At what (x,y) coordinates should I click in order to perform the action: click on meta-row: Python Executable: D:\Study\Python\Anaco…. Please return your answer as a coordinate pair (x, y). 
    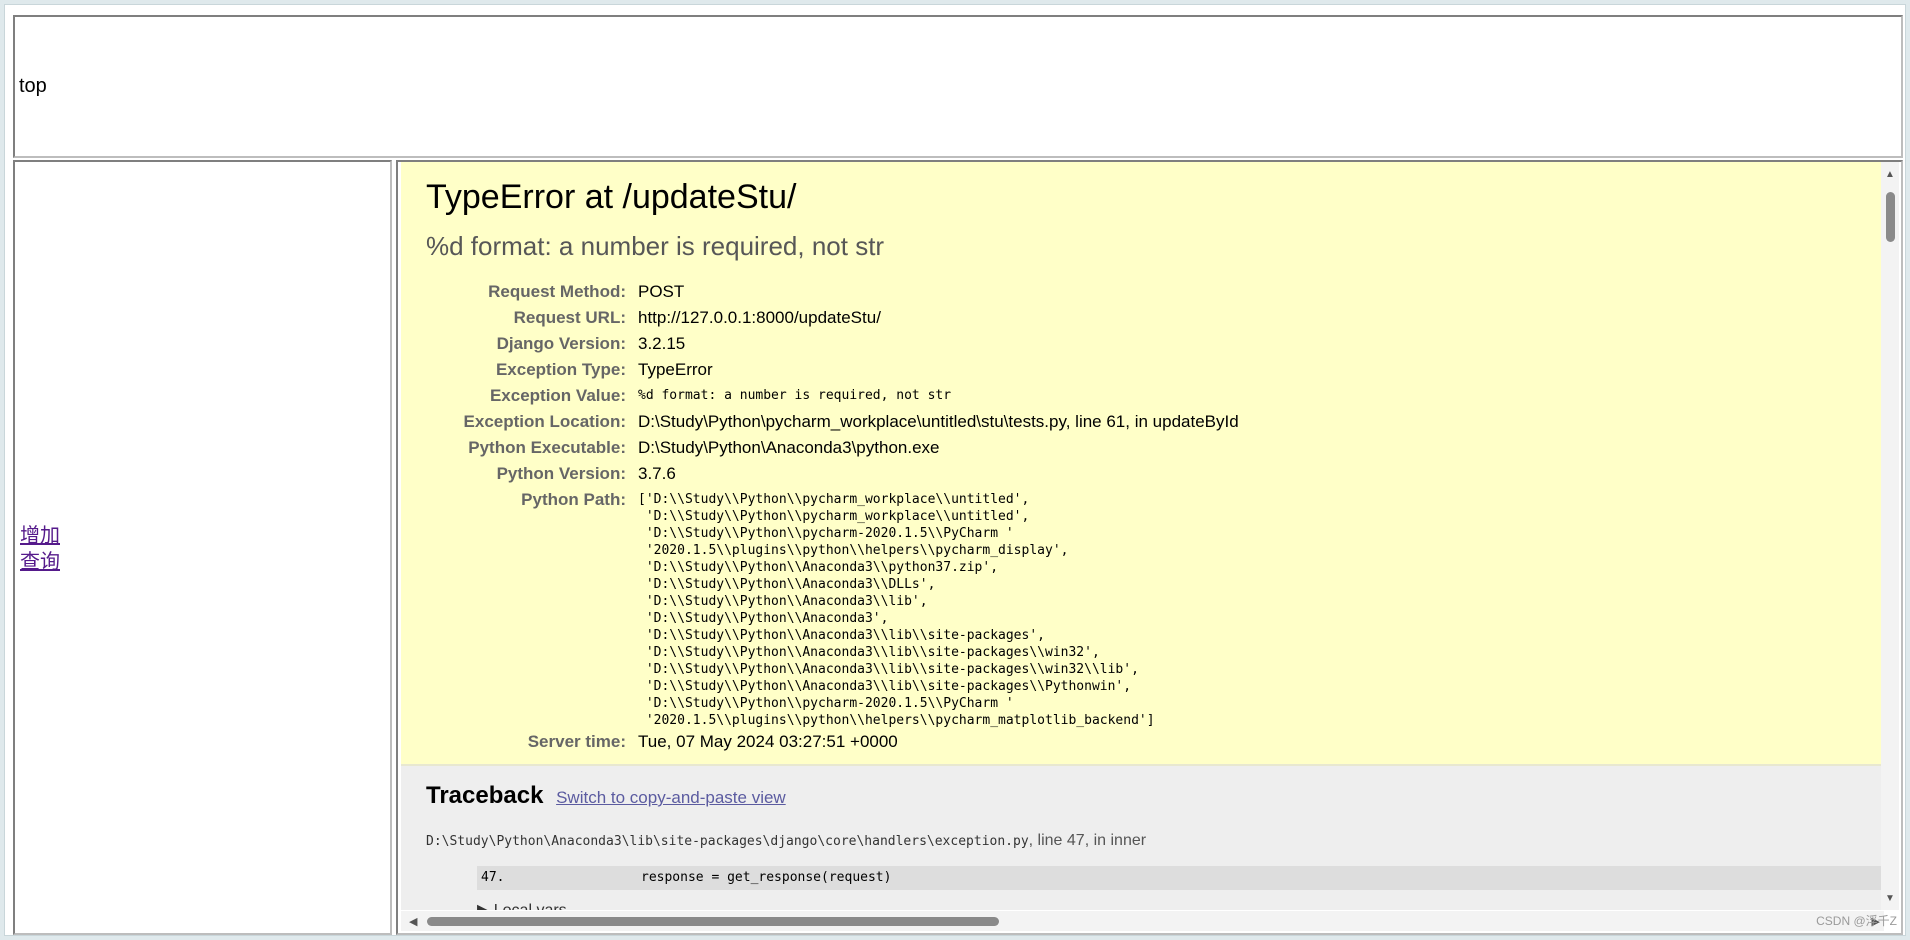
    Looking at the image, I should click on (832, 448).